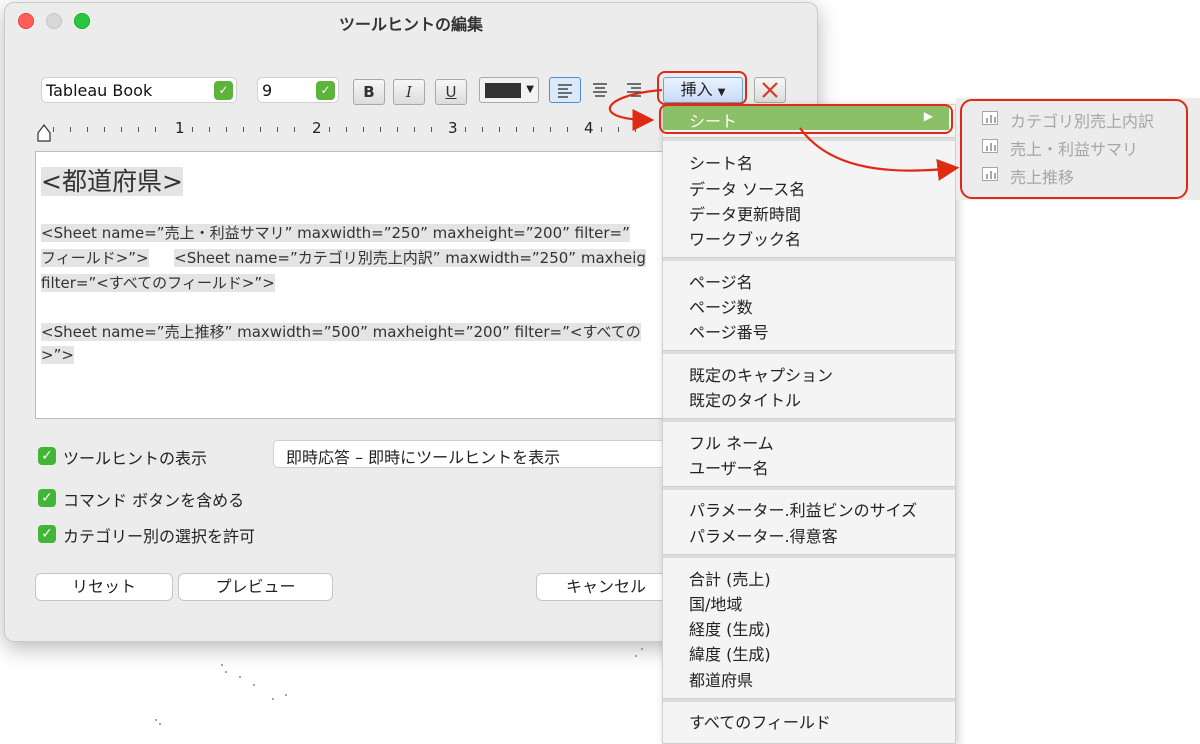 This screenshot has width=1200, height=744. What do you see at coordinates (731, 442) in the screenshot?
I see `menu-item: フル ネーム` at bounding box center [731, 442].